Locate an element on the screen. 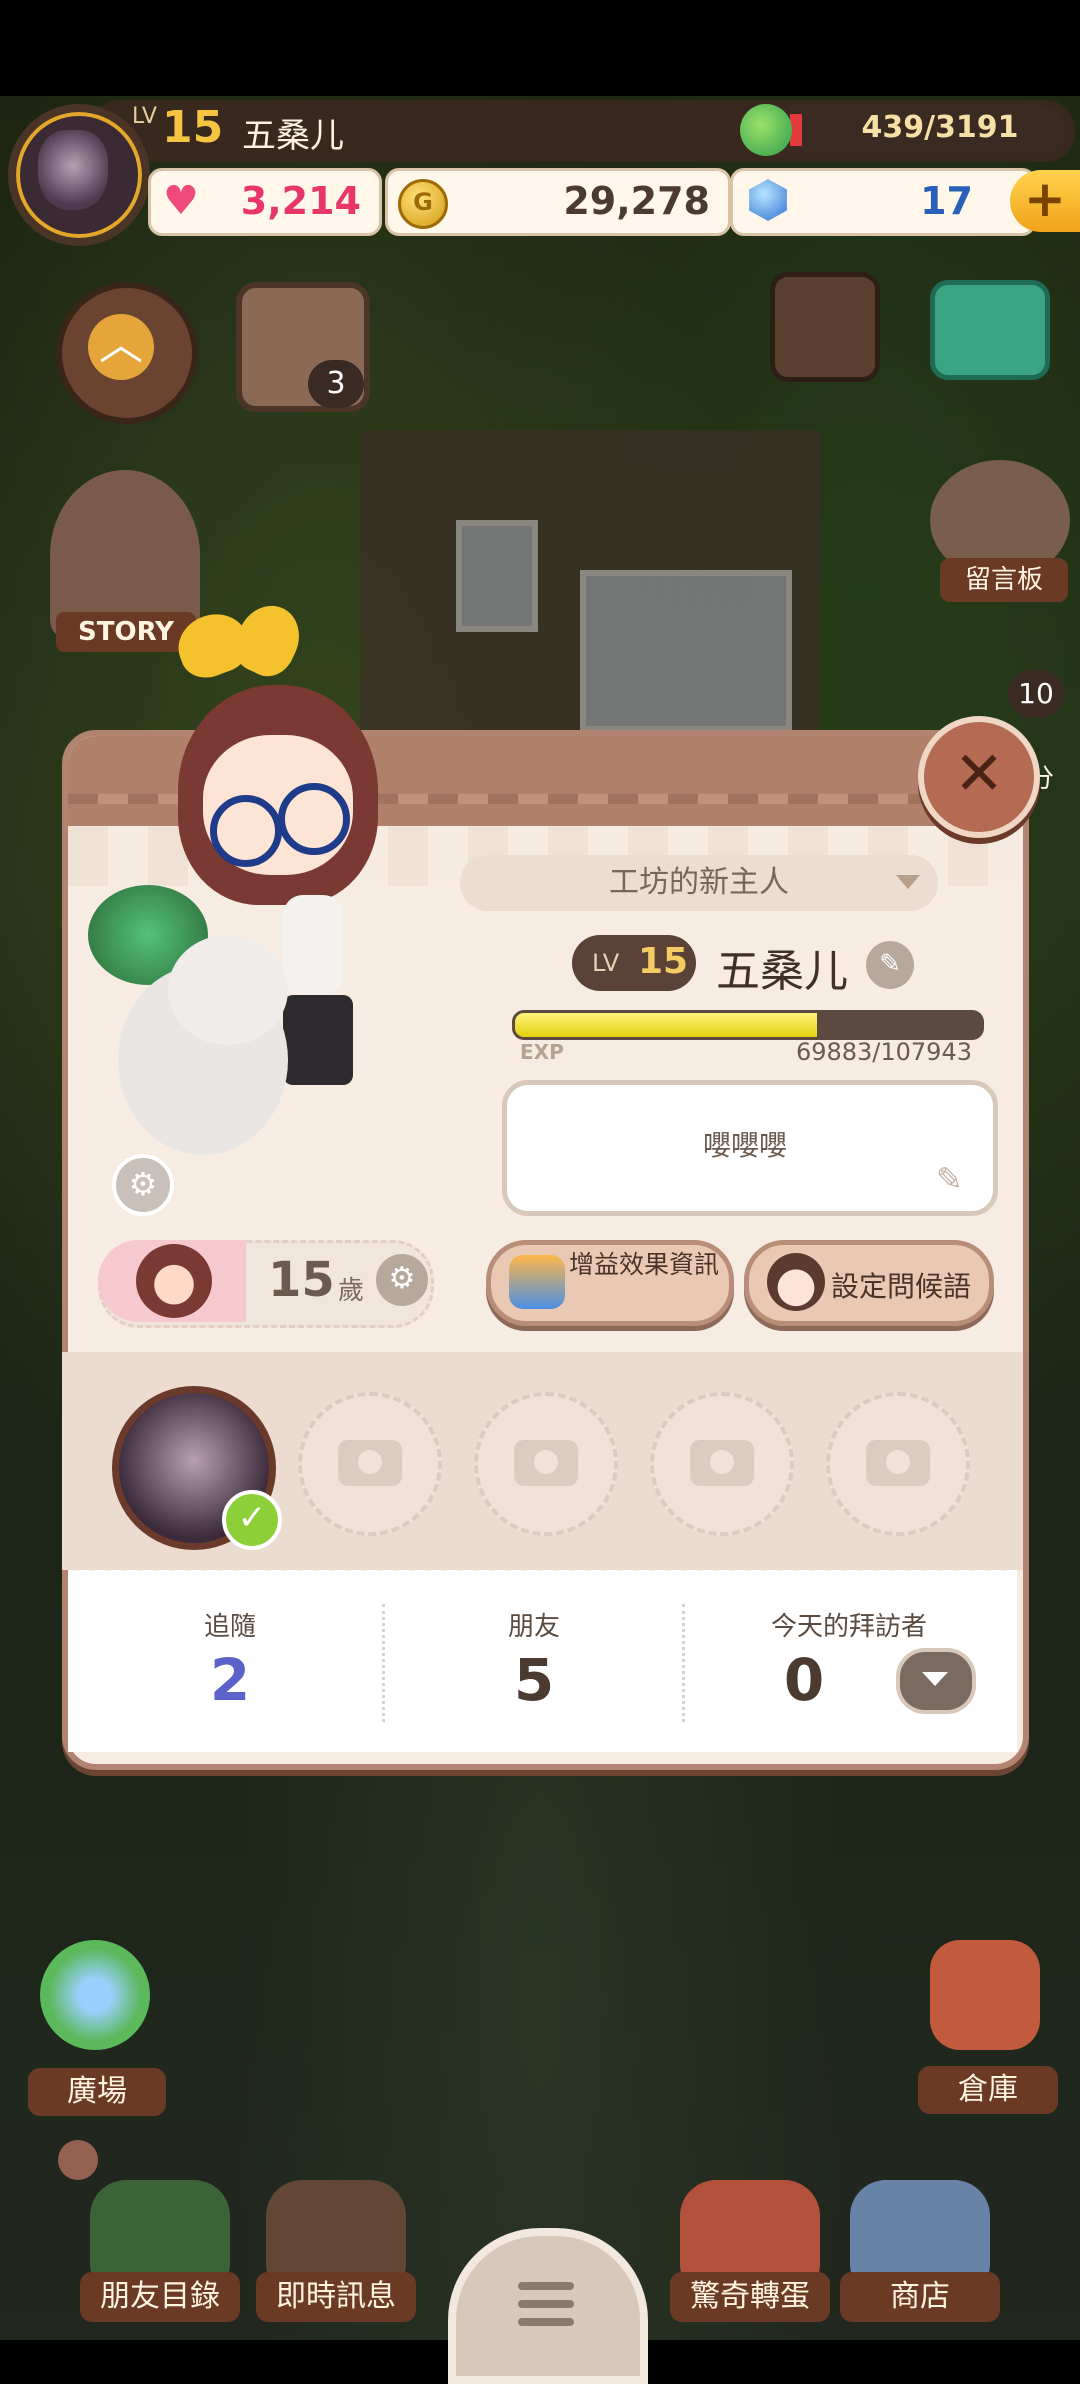 The image size is (1080, 2384). character-avatar is located at coordinates (288, 905).